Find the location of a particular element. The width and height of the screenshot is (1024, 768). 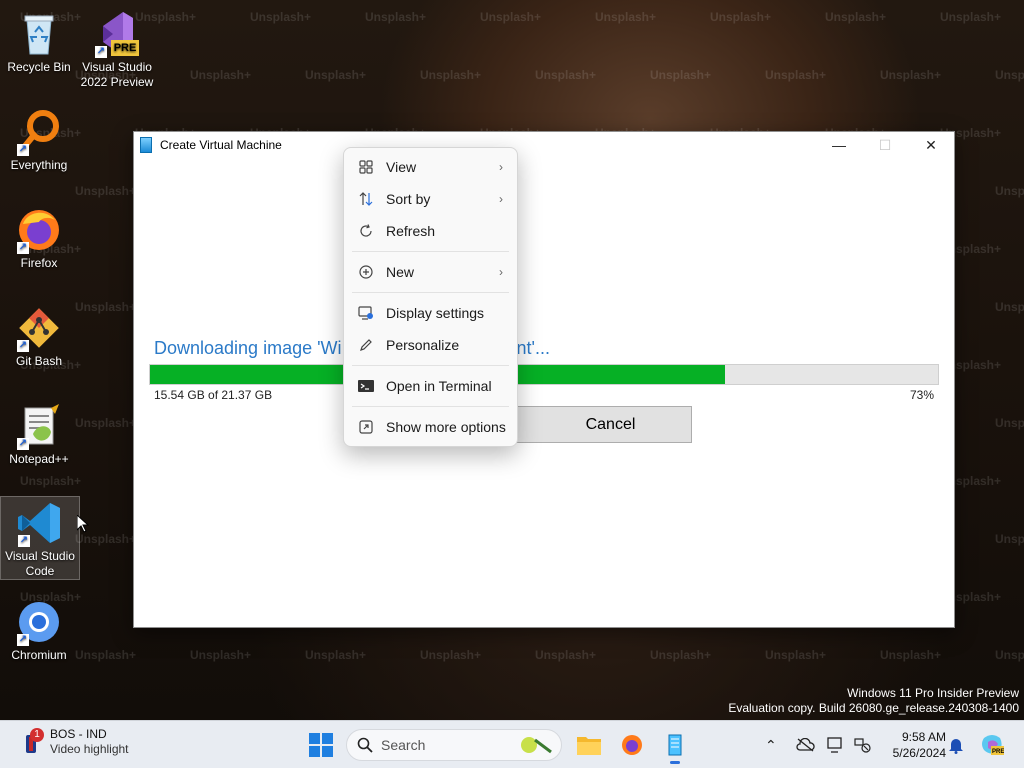

preview-badge: PRE is located at coordinates (125, 48).